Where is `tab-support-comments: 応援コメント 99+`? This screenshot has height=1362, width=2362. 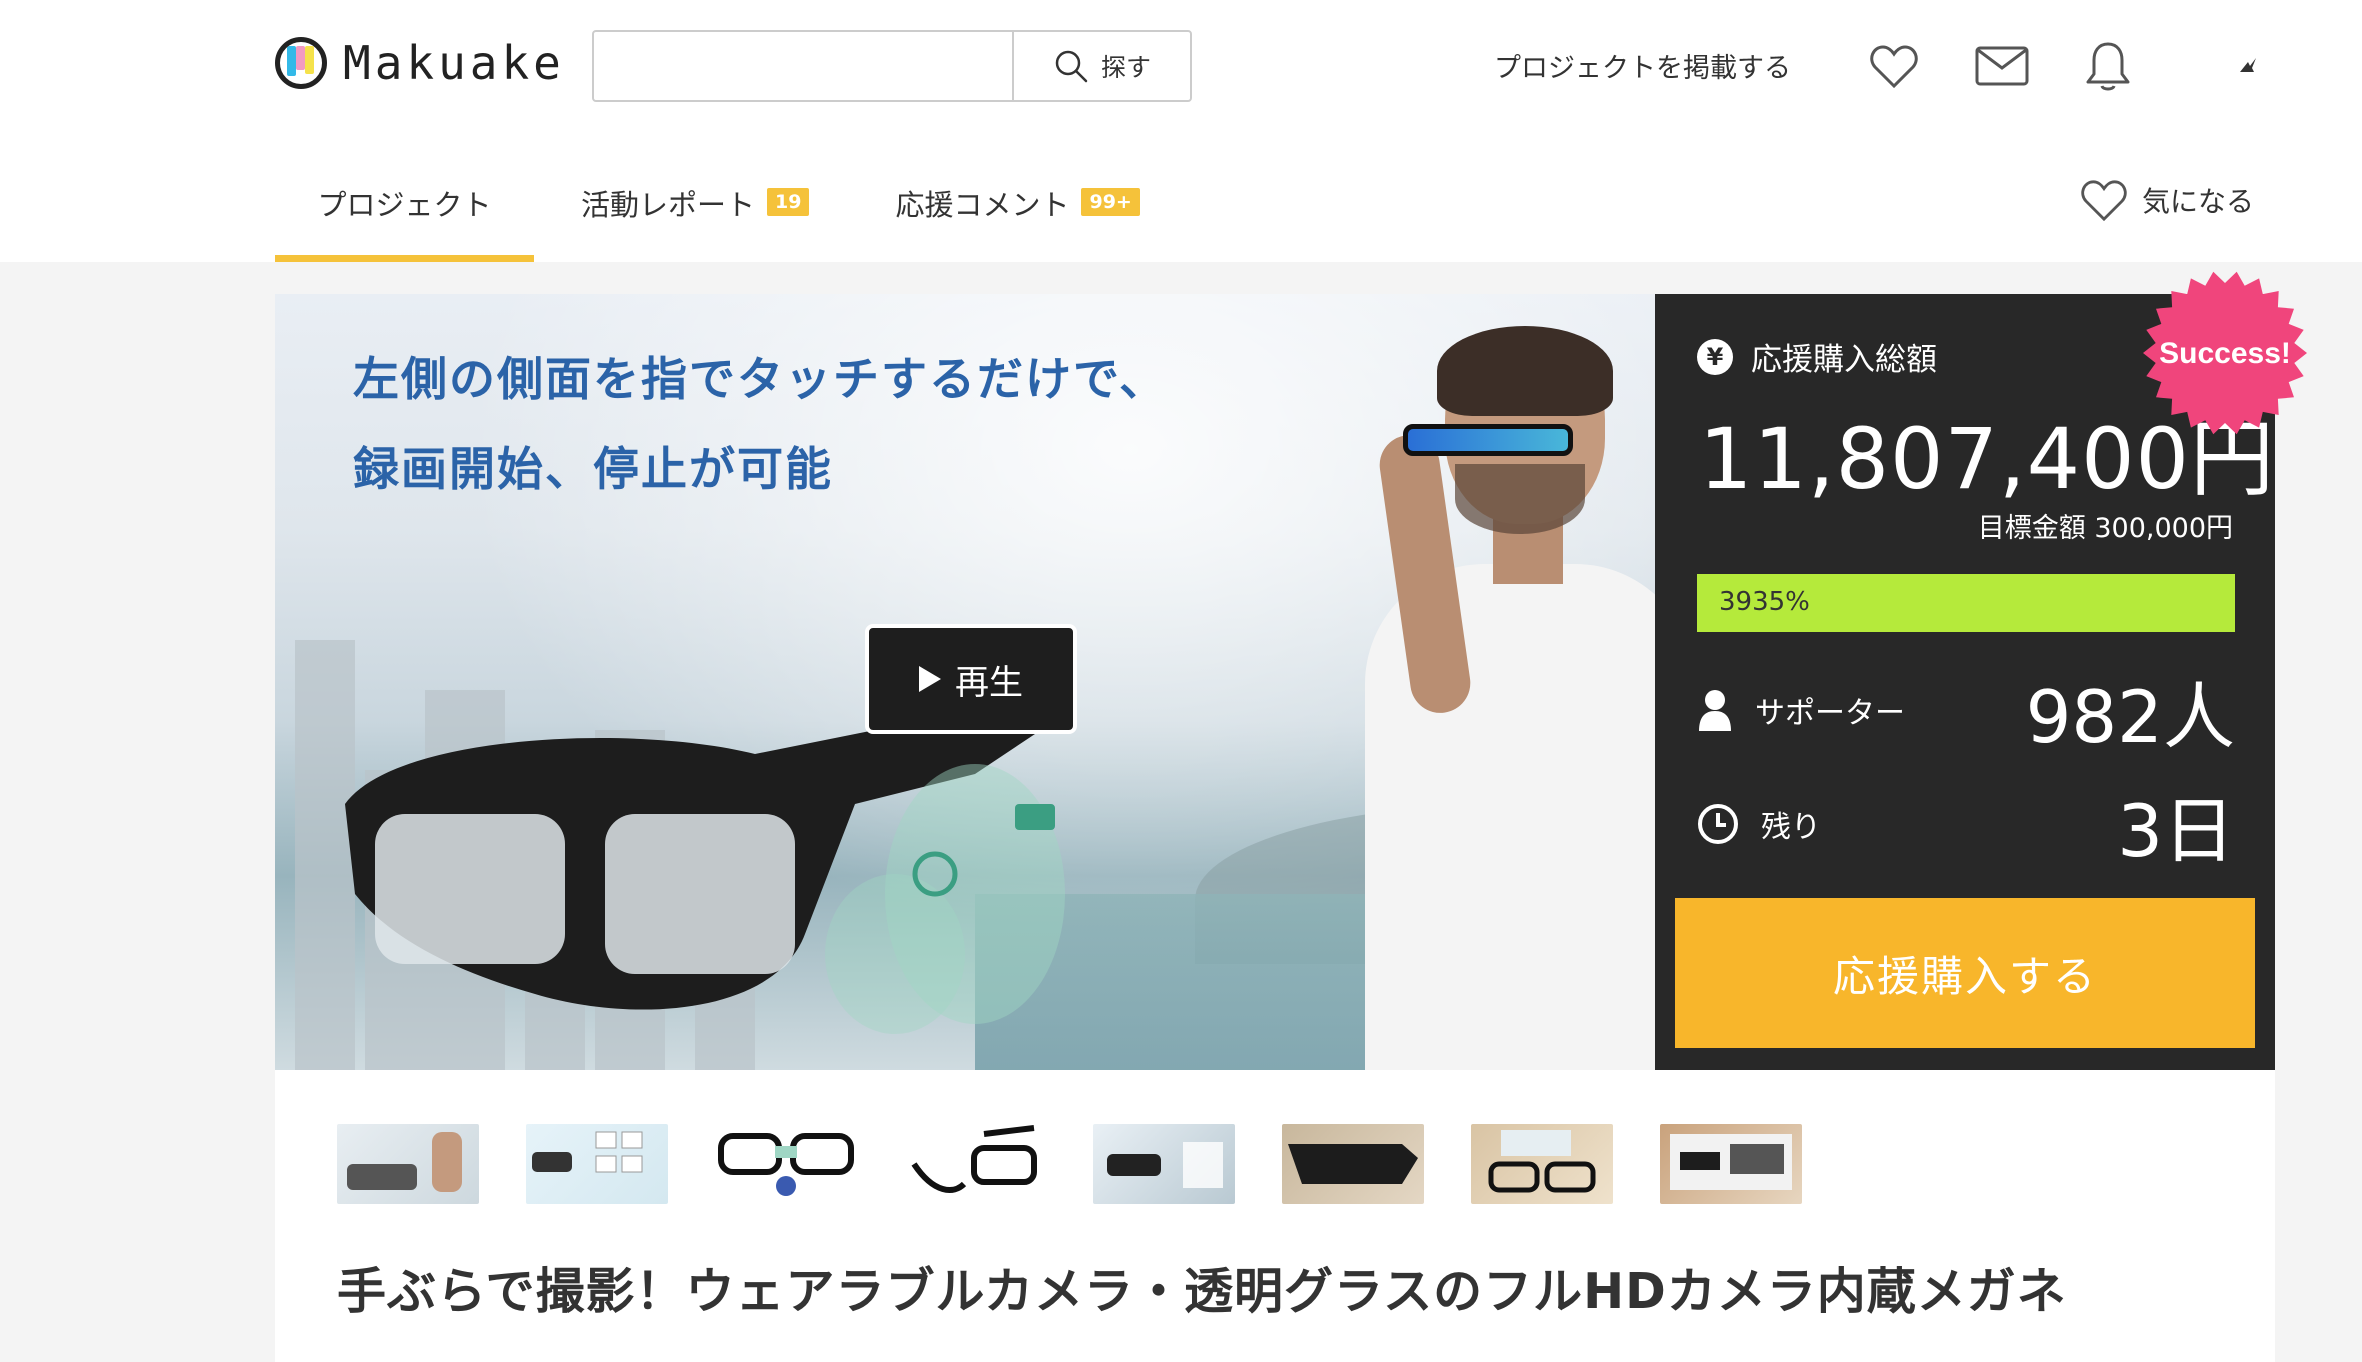
tab-support-comments: 応援コメント 99+ is located at coordinates (1017, 215).